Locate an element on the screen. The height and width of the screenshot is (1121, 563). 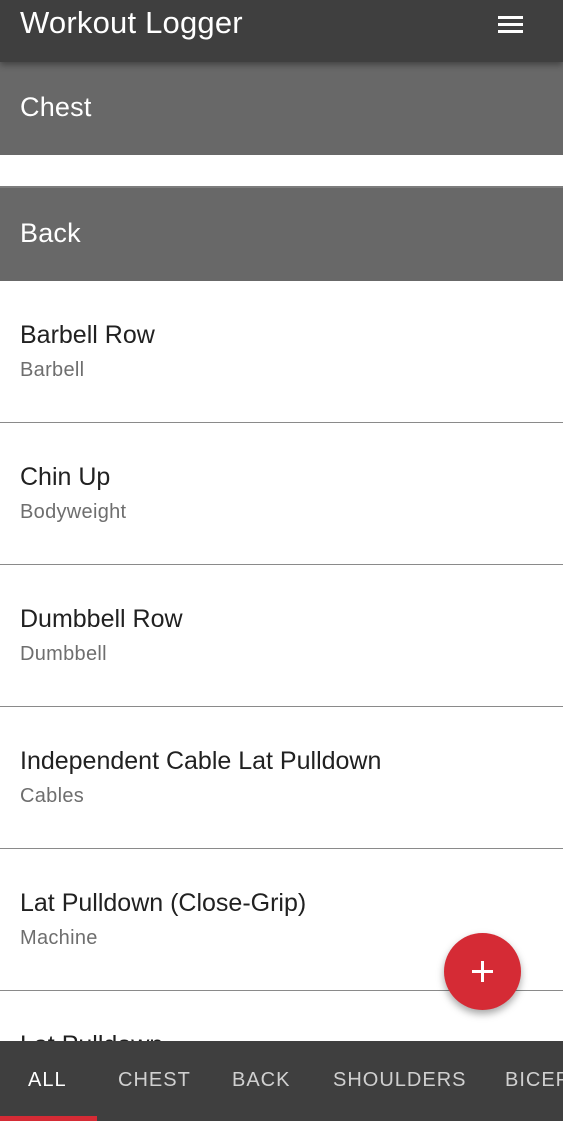
tab-label: CHEST is located at coordinates (154, 1080).